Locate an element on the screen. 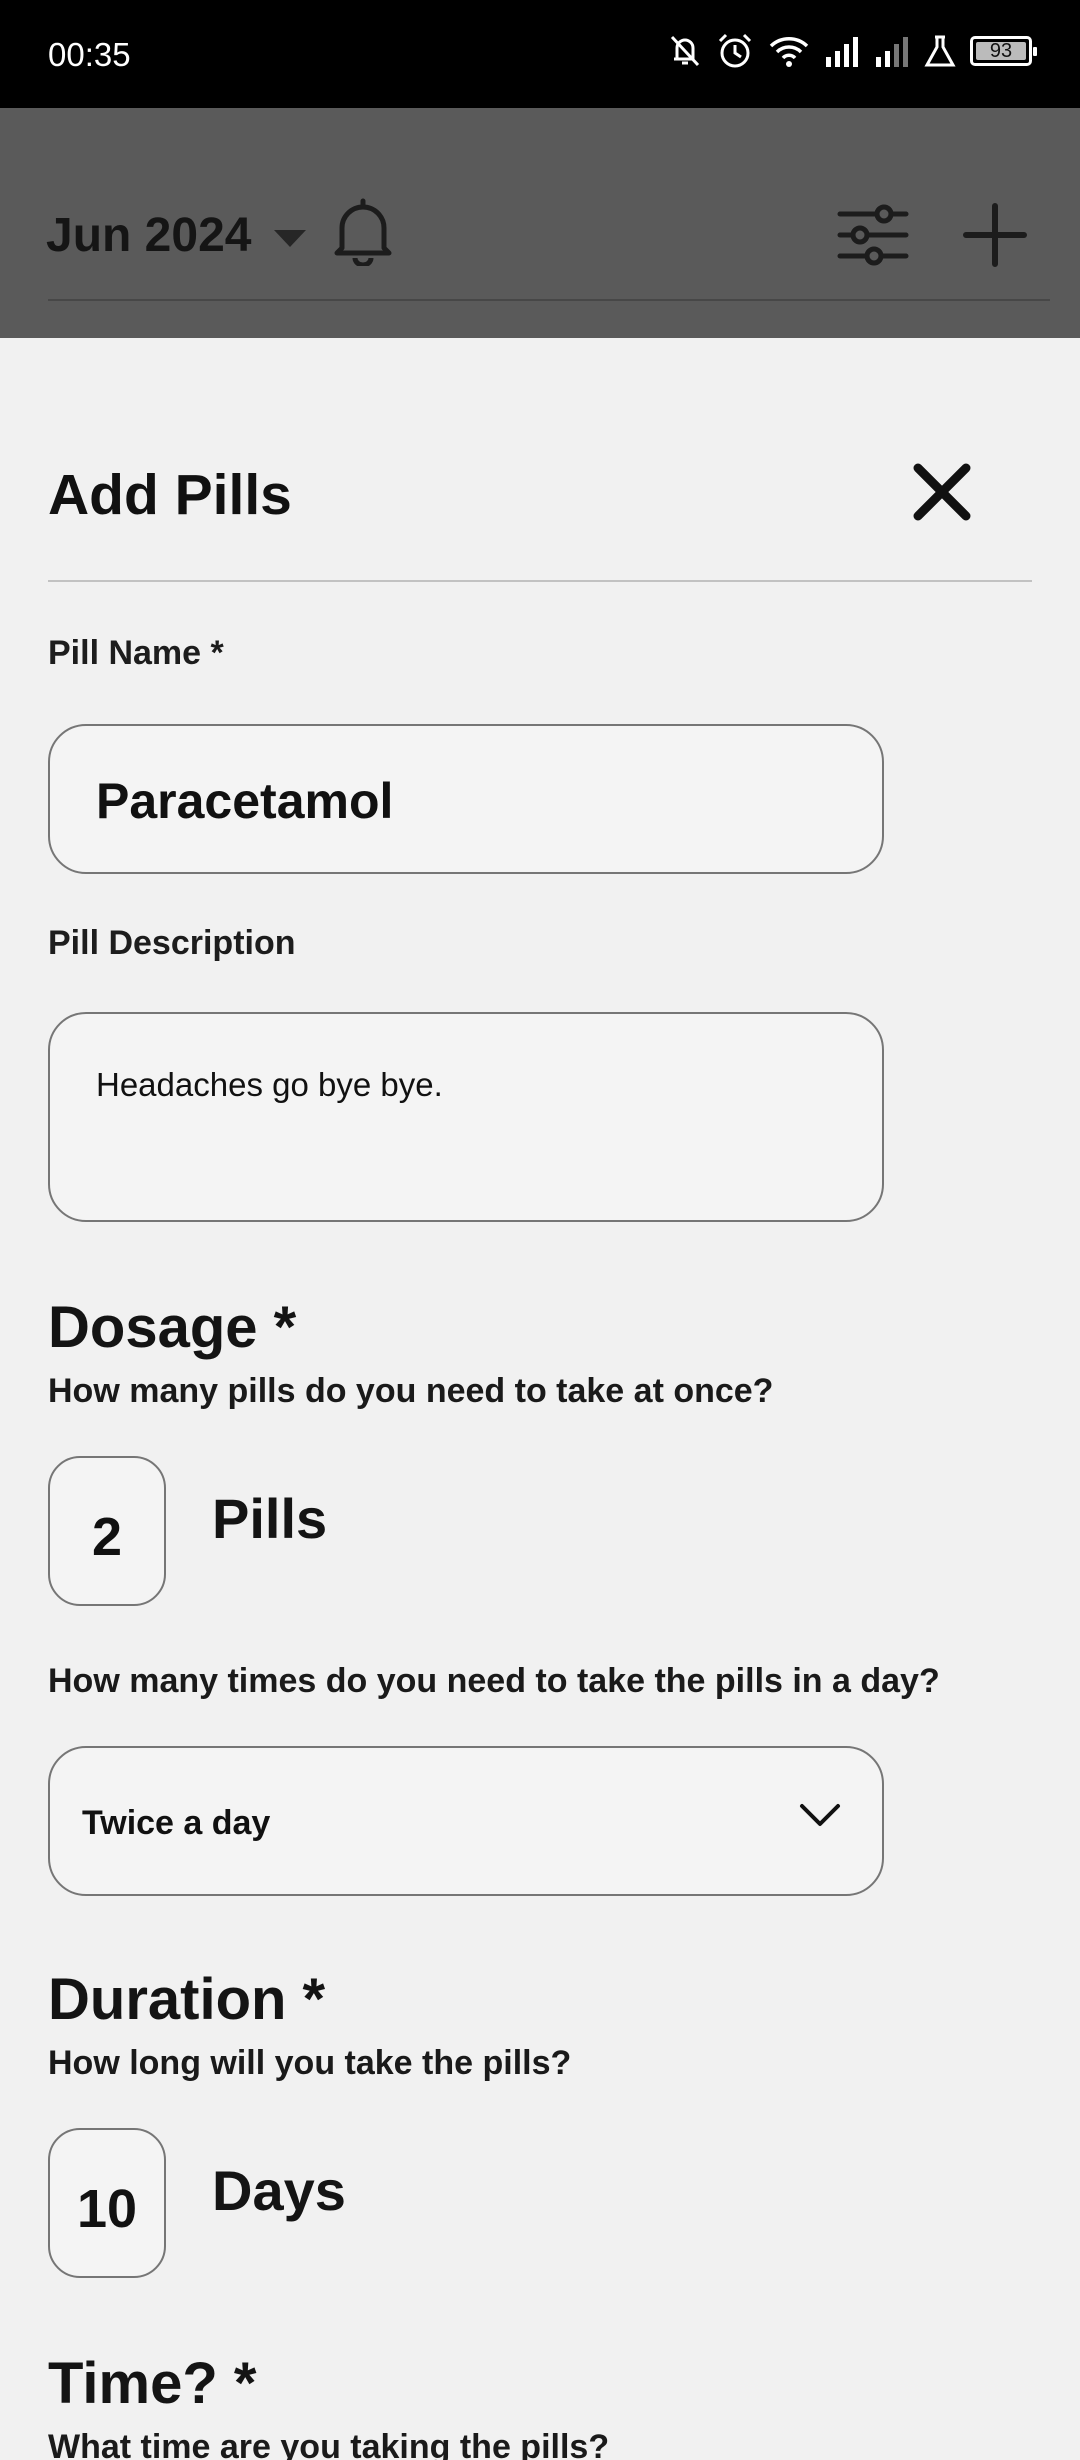 This screenshot has width=1080, height=2460. dosage-input: 2 is located at coordinates (107, 1531).